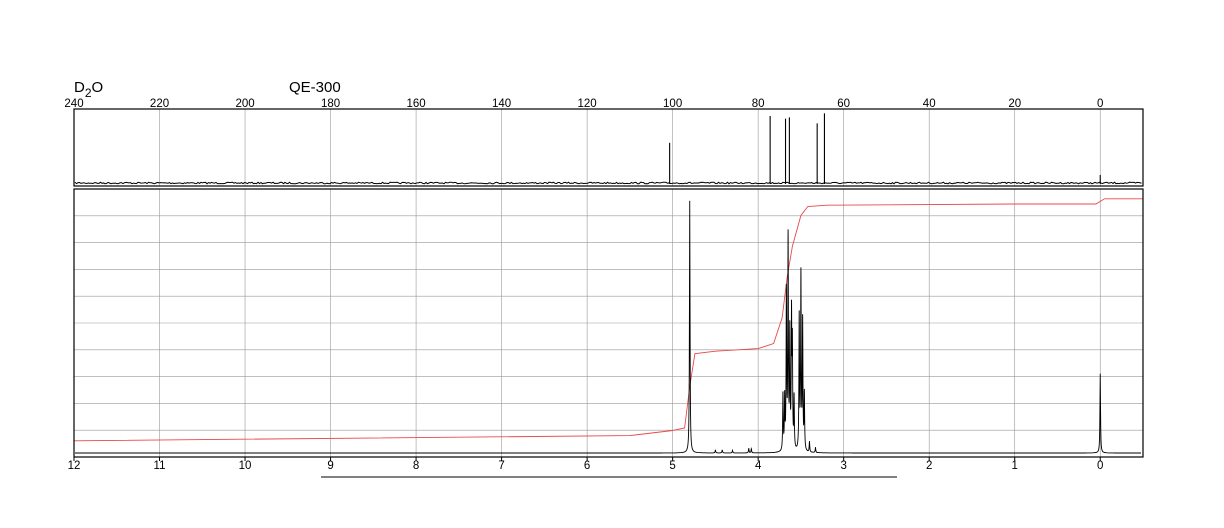 This screenshot has height=528, width=1224. What do you see at coordinates (98, 87) in the screenshot?
I see `solvent-tail: O` at bounding box center [98, 87].